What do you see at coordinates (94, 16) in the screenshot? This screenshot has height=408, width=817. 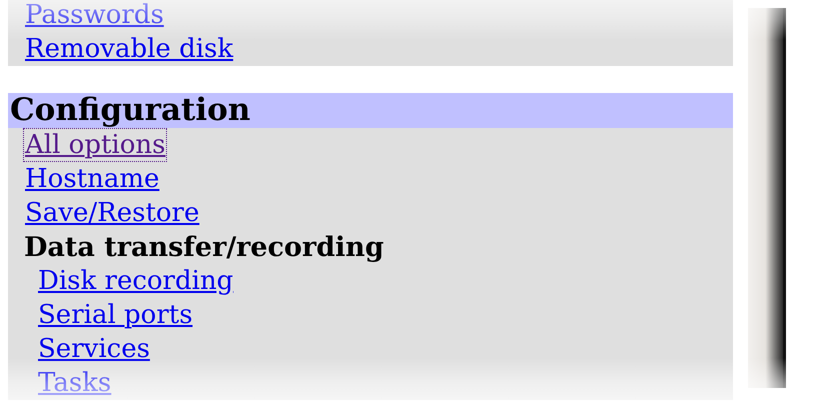 I see `nav-link: Passwords` at bounding box center [94, 16].